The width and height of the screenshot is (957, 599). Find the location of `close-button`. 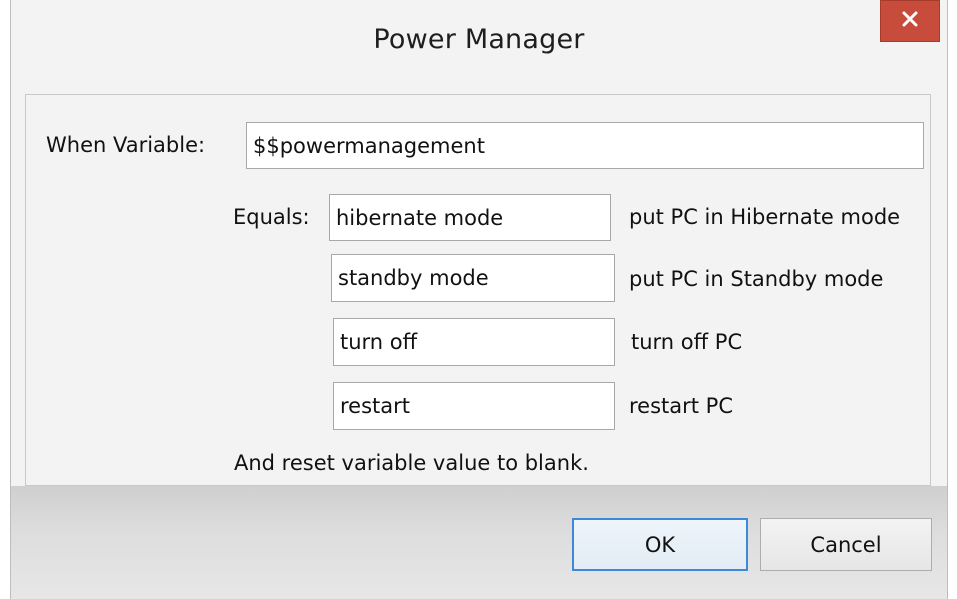

close-button is located at coordinates (910, 21).